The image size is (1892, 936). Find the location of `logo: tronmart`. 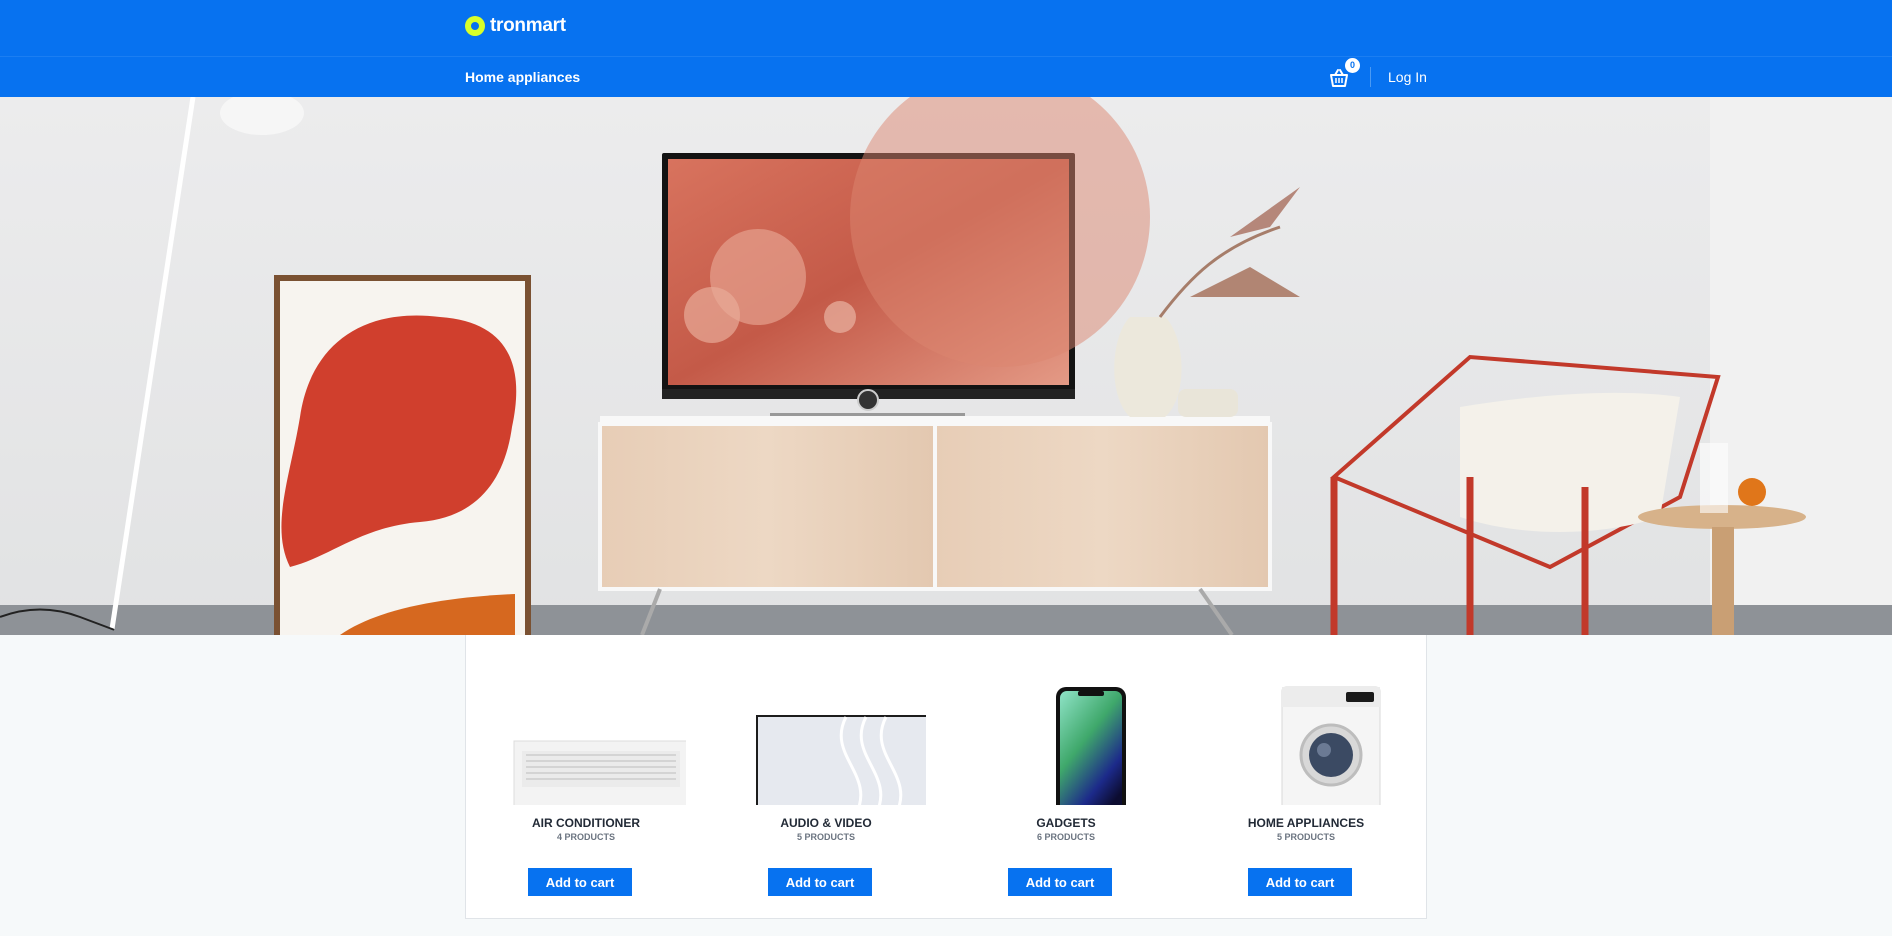

logo: tronmart is located at coordinates (515, 26).